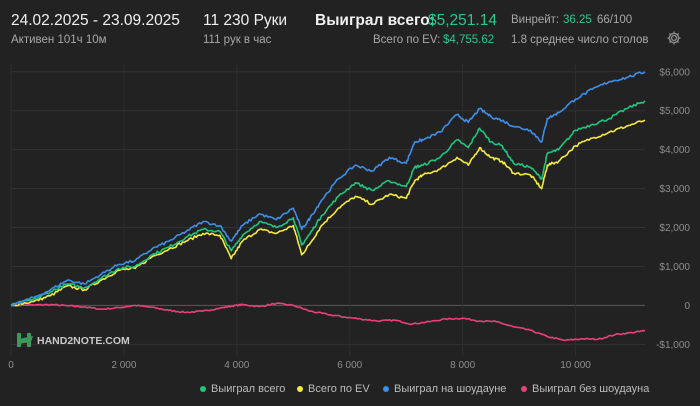 The image size is (700, 406). I want to click on y-tick-label: $4,000, so click(674, 150).